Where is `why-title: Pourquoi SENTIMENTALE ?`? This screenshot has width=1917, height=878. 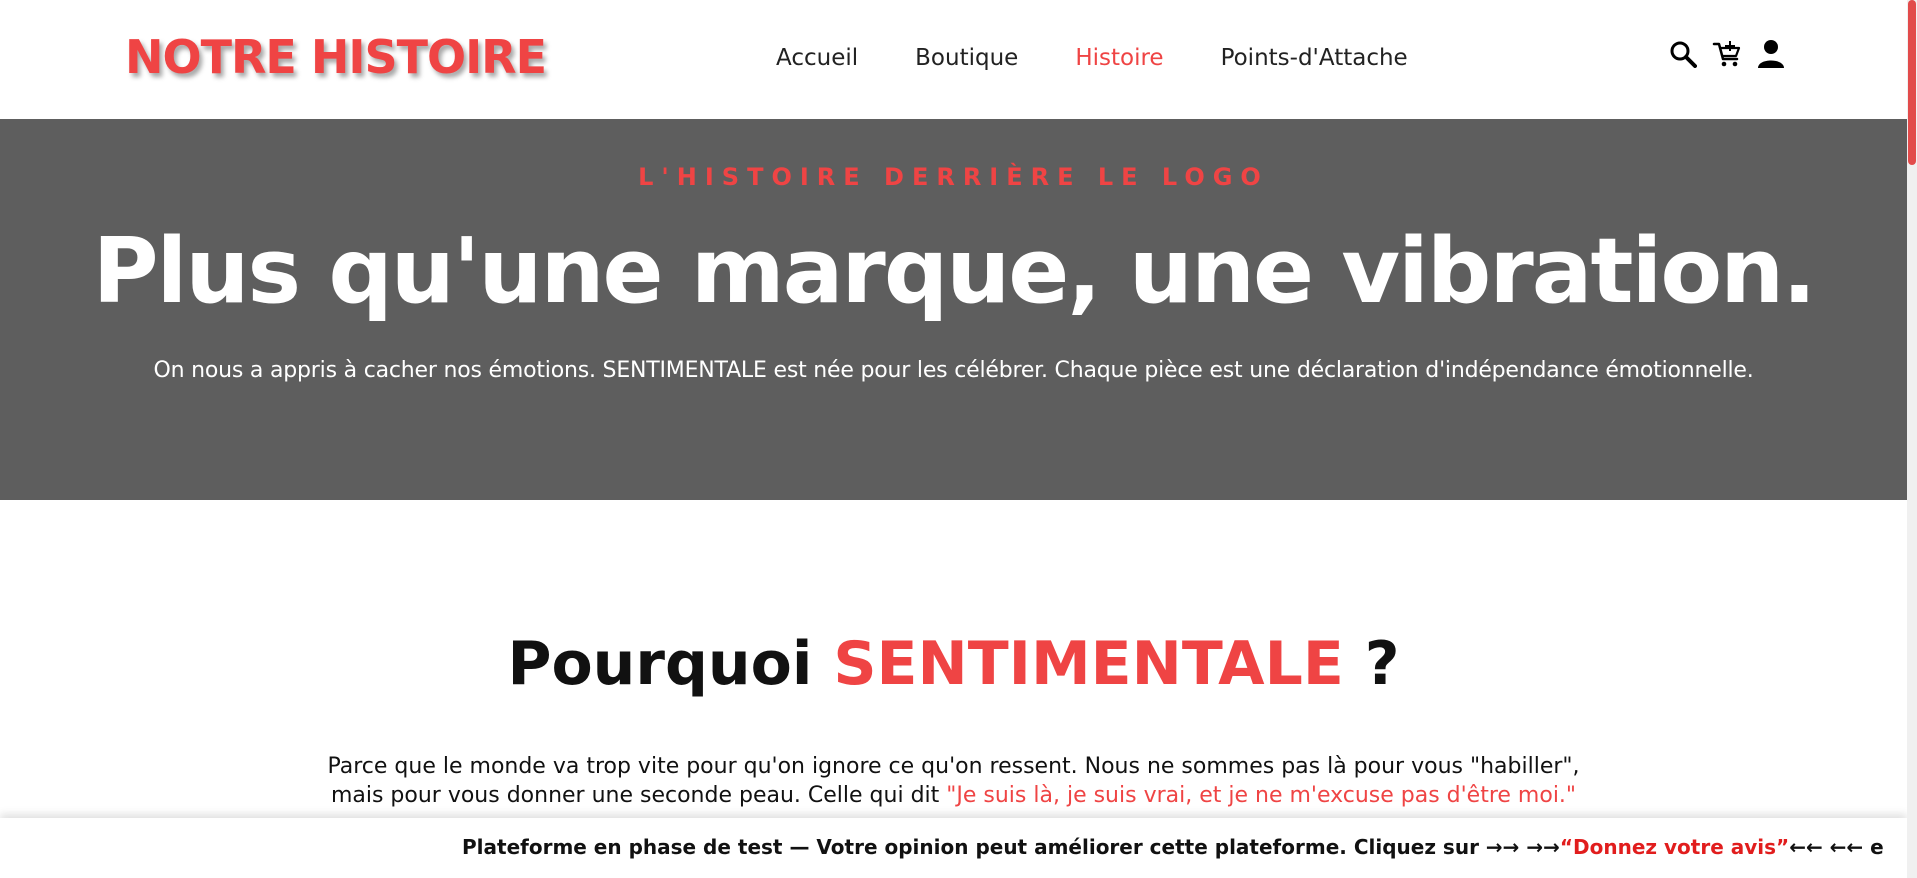
why-title: Pourquoi SENTIMENTALE ? is located at coordinates (953, 664).